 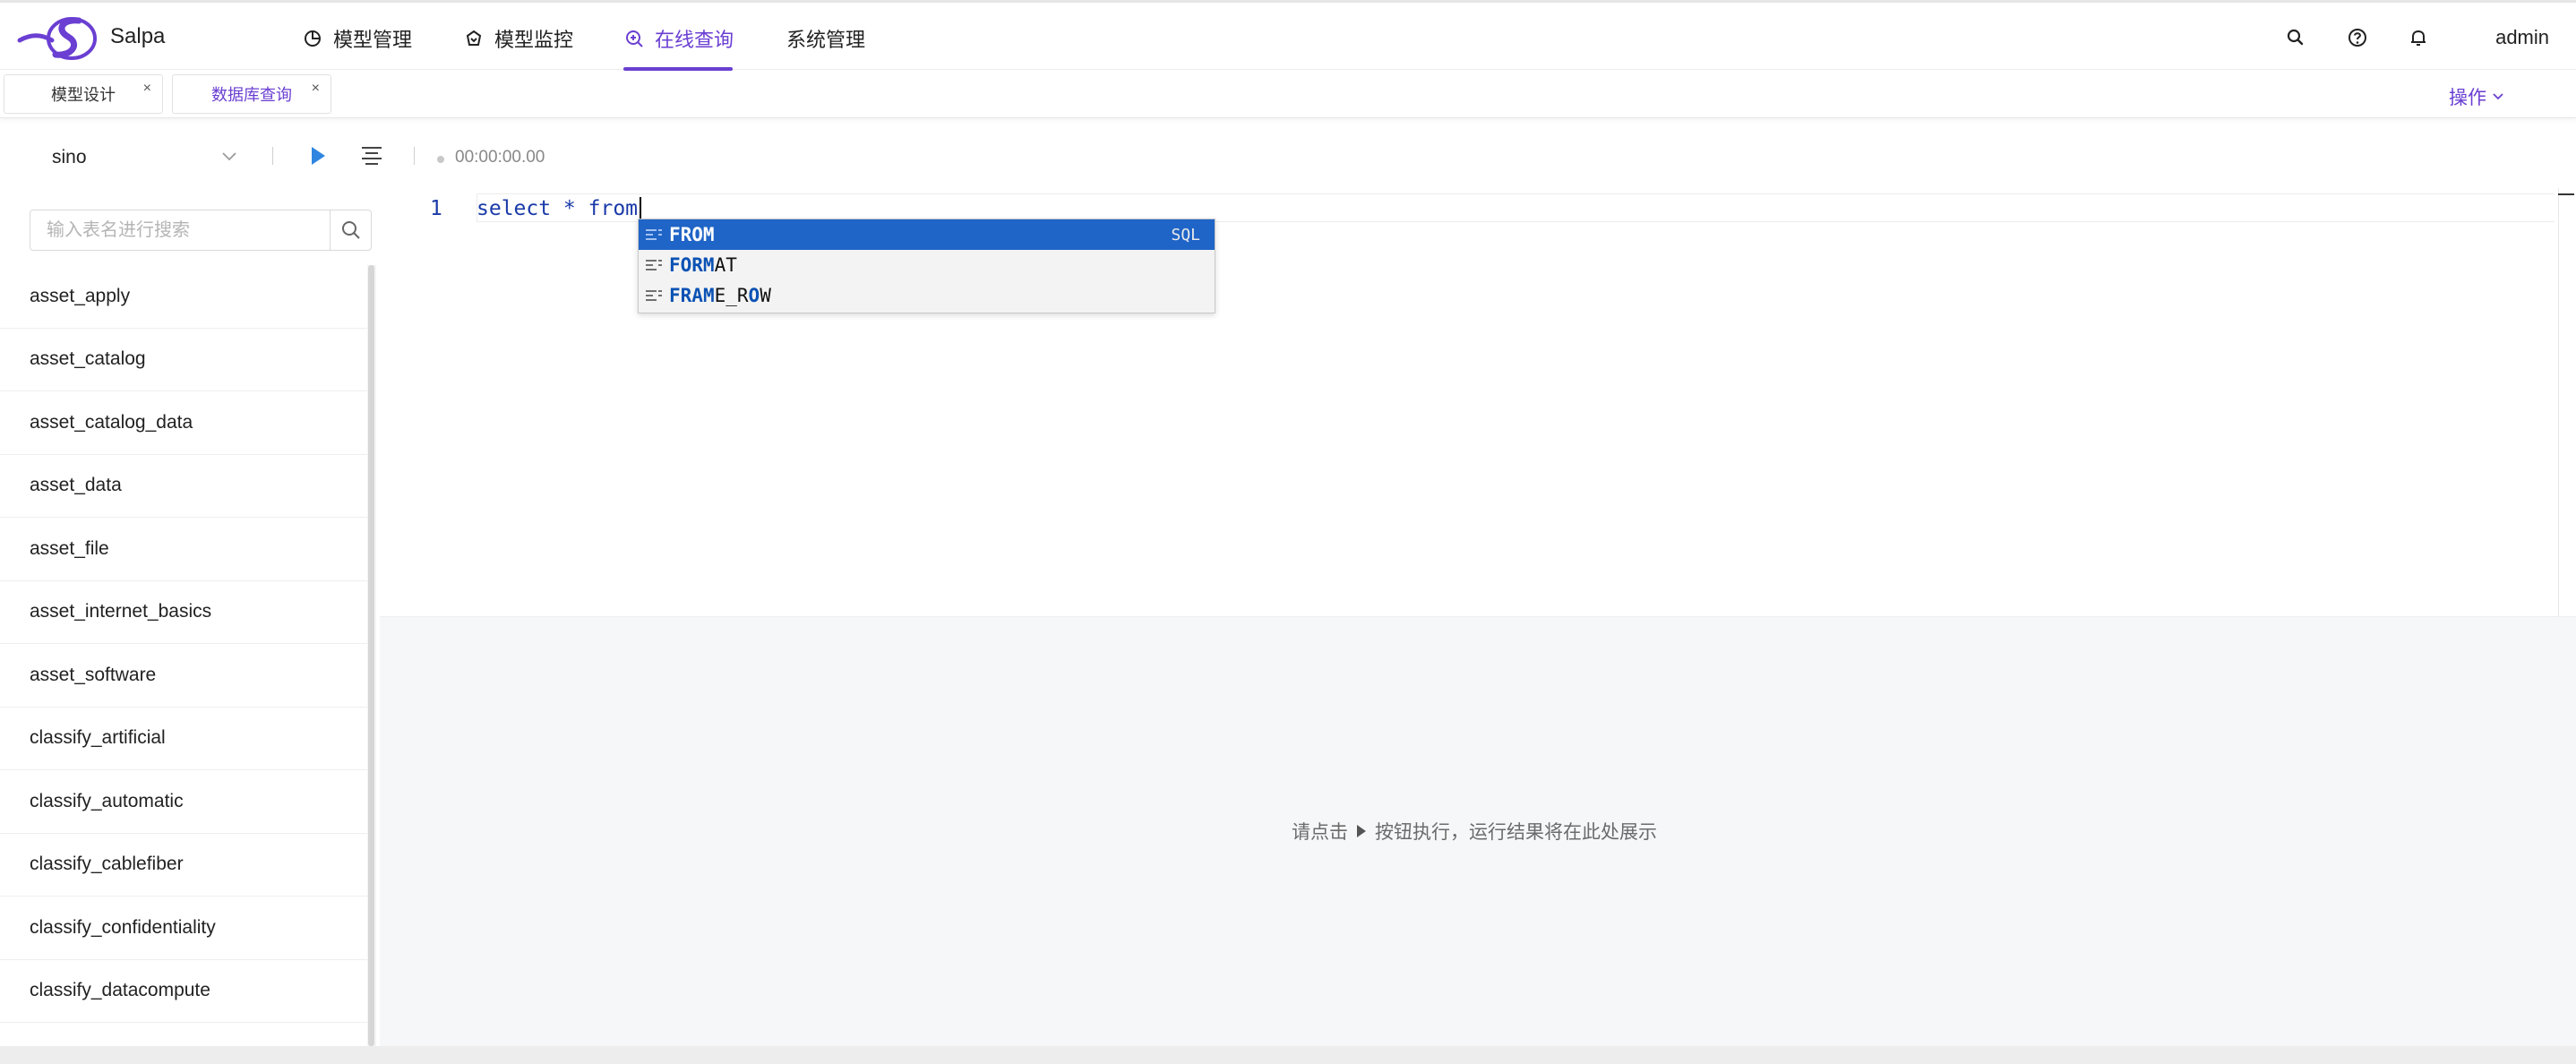 I want to click on nav-label: 模型管理, so click(x=373, y=40).